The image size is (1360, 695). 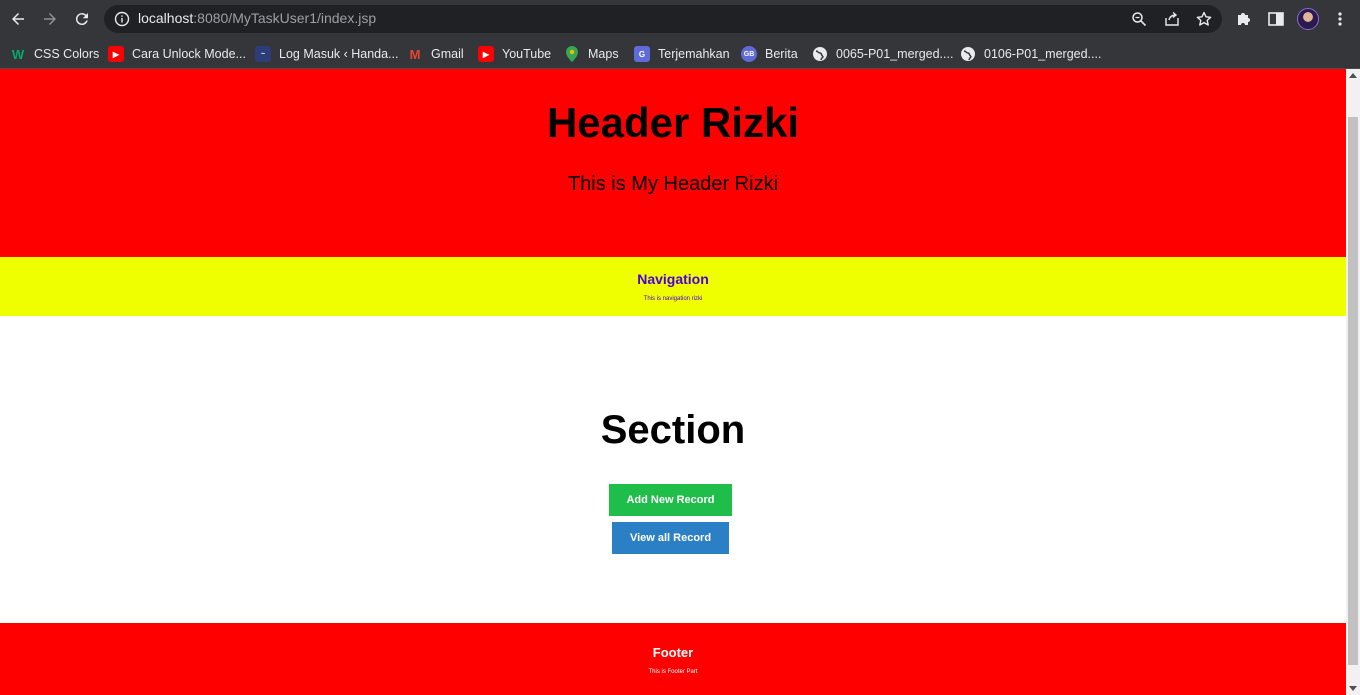 I want to click on w3-icon: W, so click(x=18, y=54).